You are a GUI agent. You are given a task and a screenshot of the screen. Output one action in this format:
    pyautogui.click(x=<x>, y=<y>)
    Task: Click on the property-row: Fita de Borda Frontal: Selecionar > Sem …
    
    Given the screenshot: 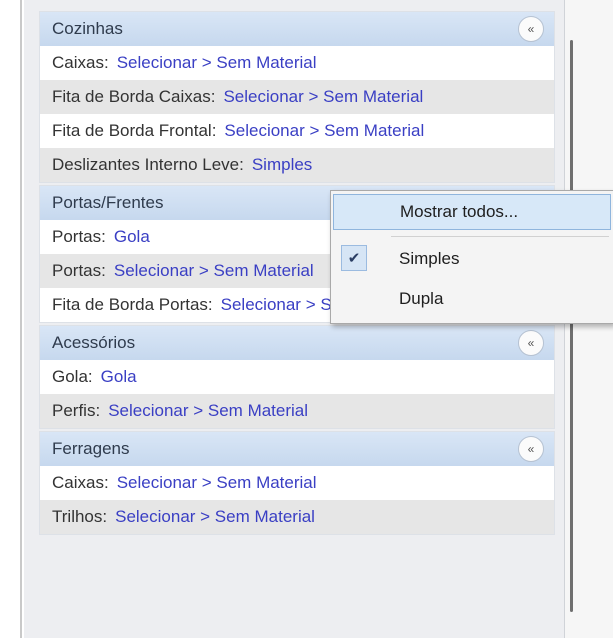 What is the action you would take?
    pyautogui.click(x=297, y=131)
    